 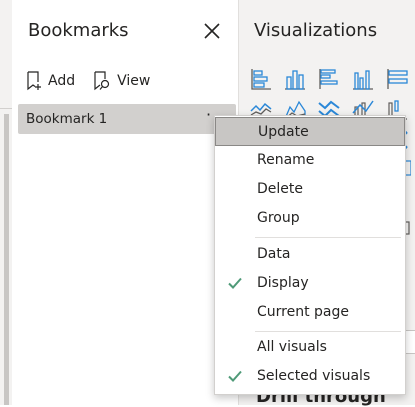 What do you see at coordinates (310, 283) in the screenshot?
I see `menu-item-display: Display` at bounding box center [310, 283].